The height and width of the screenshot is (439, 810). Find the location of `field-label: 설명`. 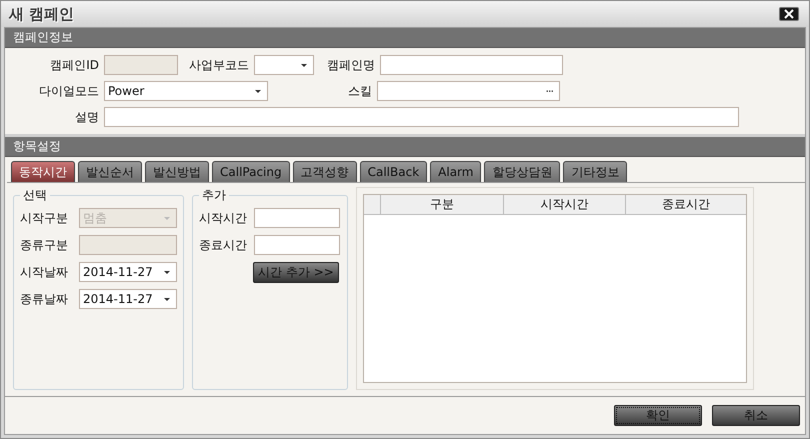

field-label: 설명 is located at coordinates (86, 117).